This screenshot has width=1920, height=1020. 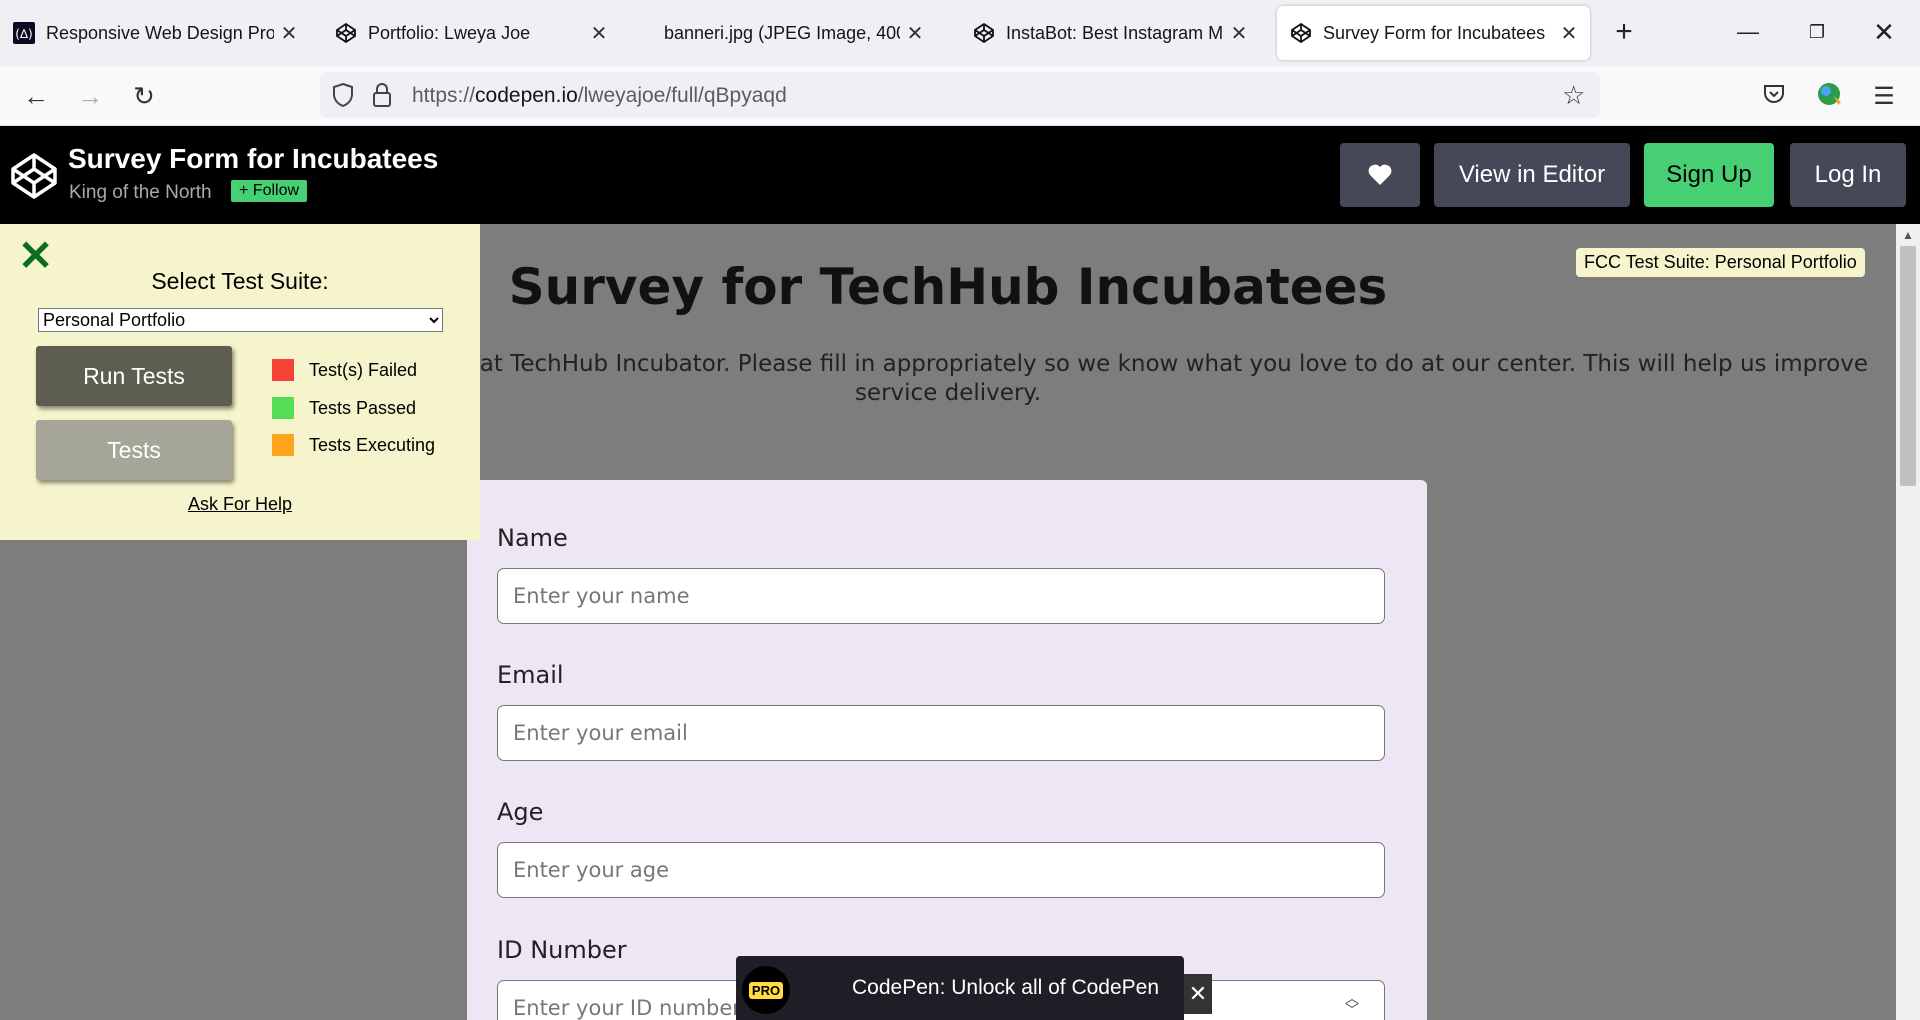 What do you see at coordinates (1908, 366) in the screenshot?
I see `scrollbar-thumb` at bounding box center [1908, 366].